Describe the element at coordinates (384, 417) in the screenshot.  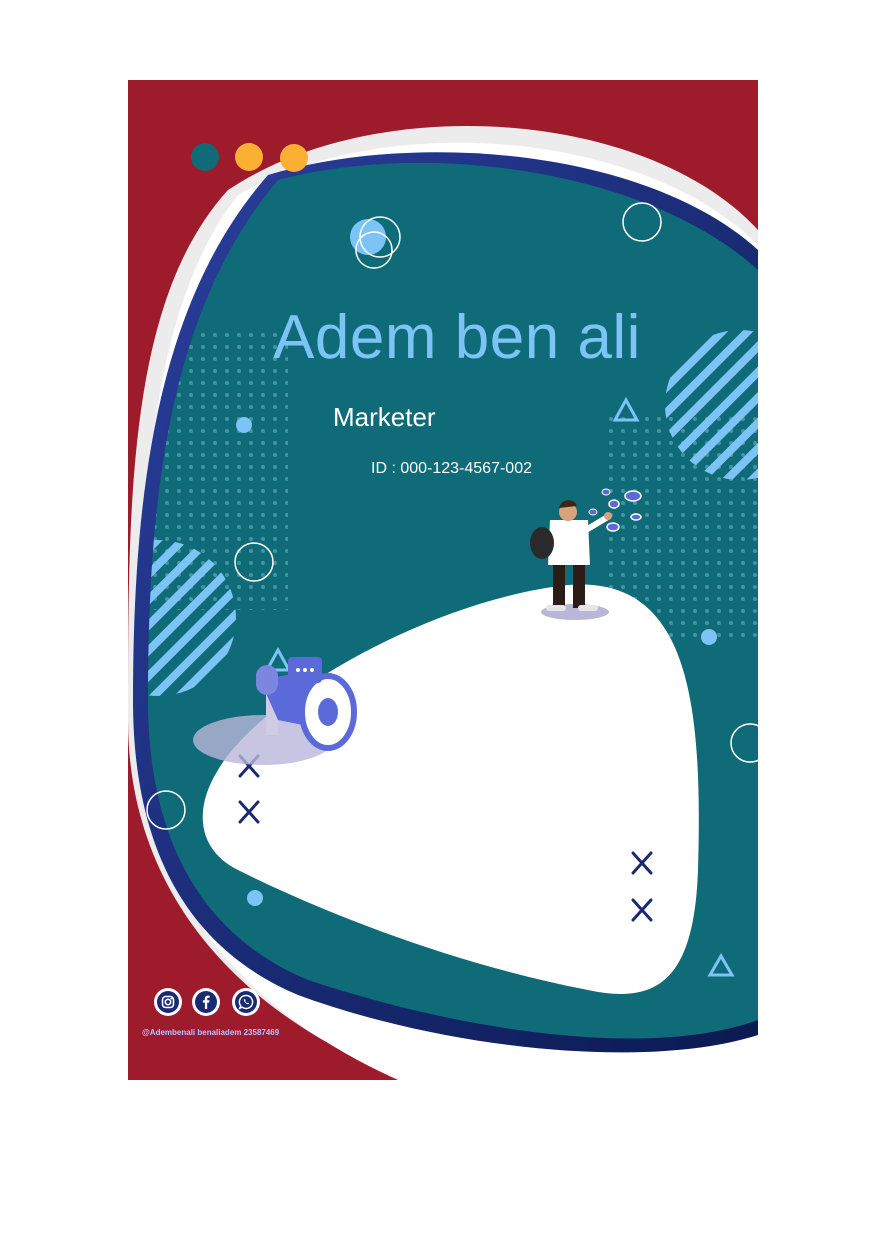
I see `job-title: Marketer` at that location.